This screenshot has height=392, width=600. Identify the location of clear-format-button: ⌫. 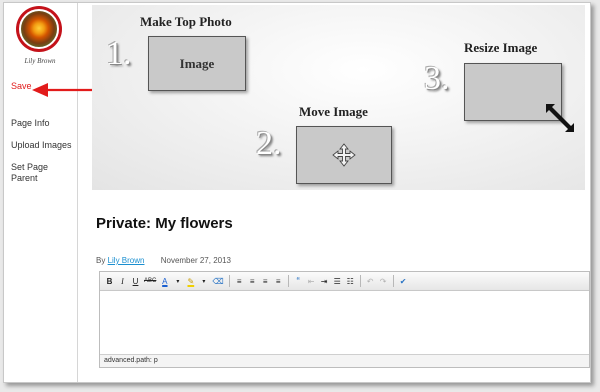
(217, 281).